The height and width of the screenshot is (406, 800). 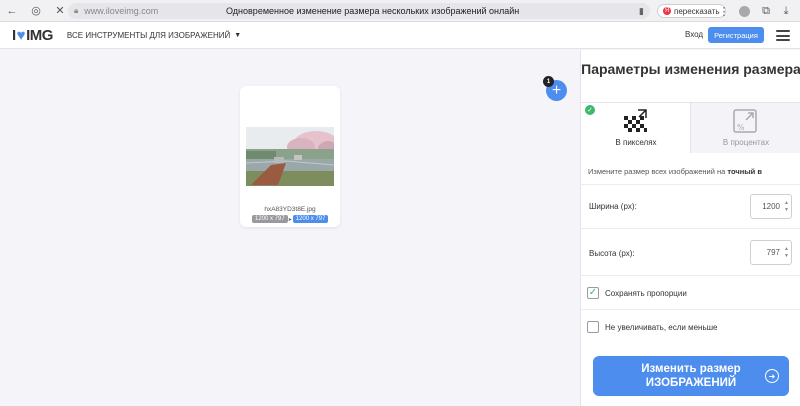 I want to click on tab-pixels: ✓ В пикселях, so click(x=636, y=128).